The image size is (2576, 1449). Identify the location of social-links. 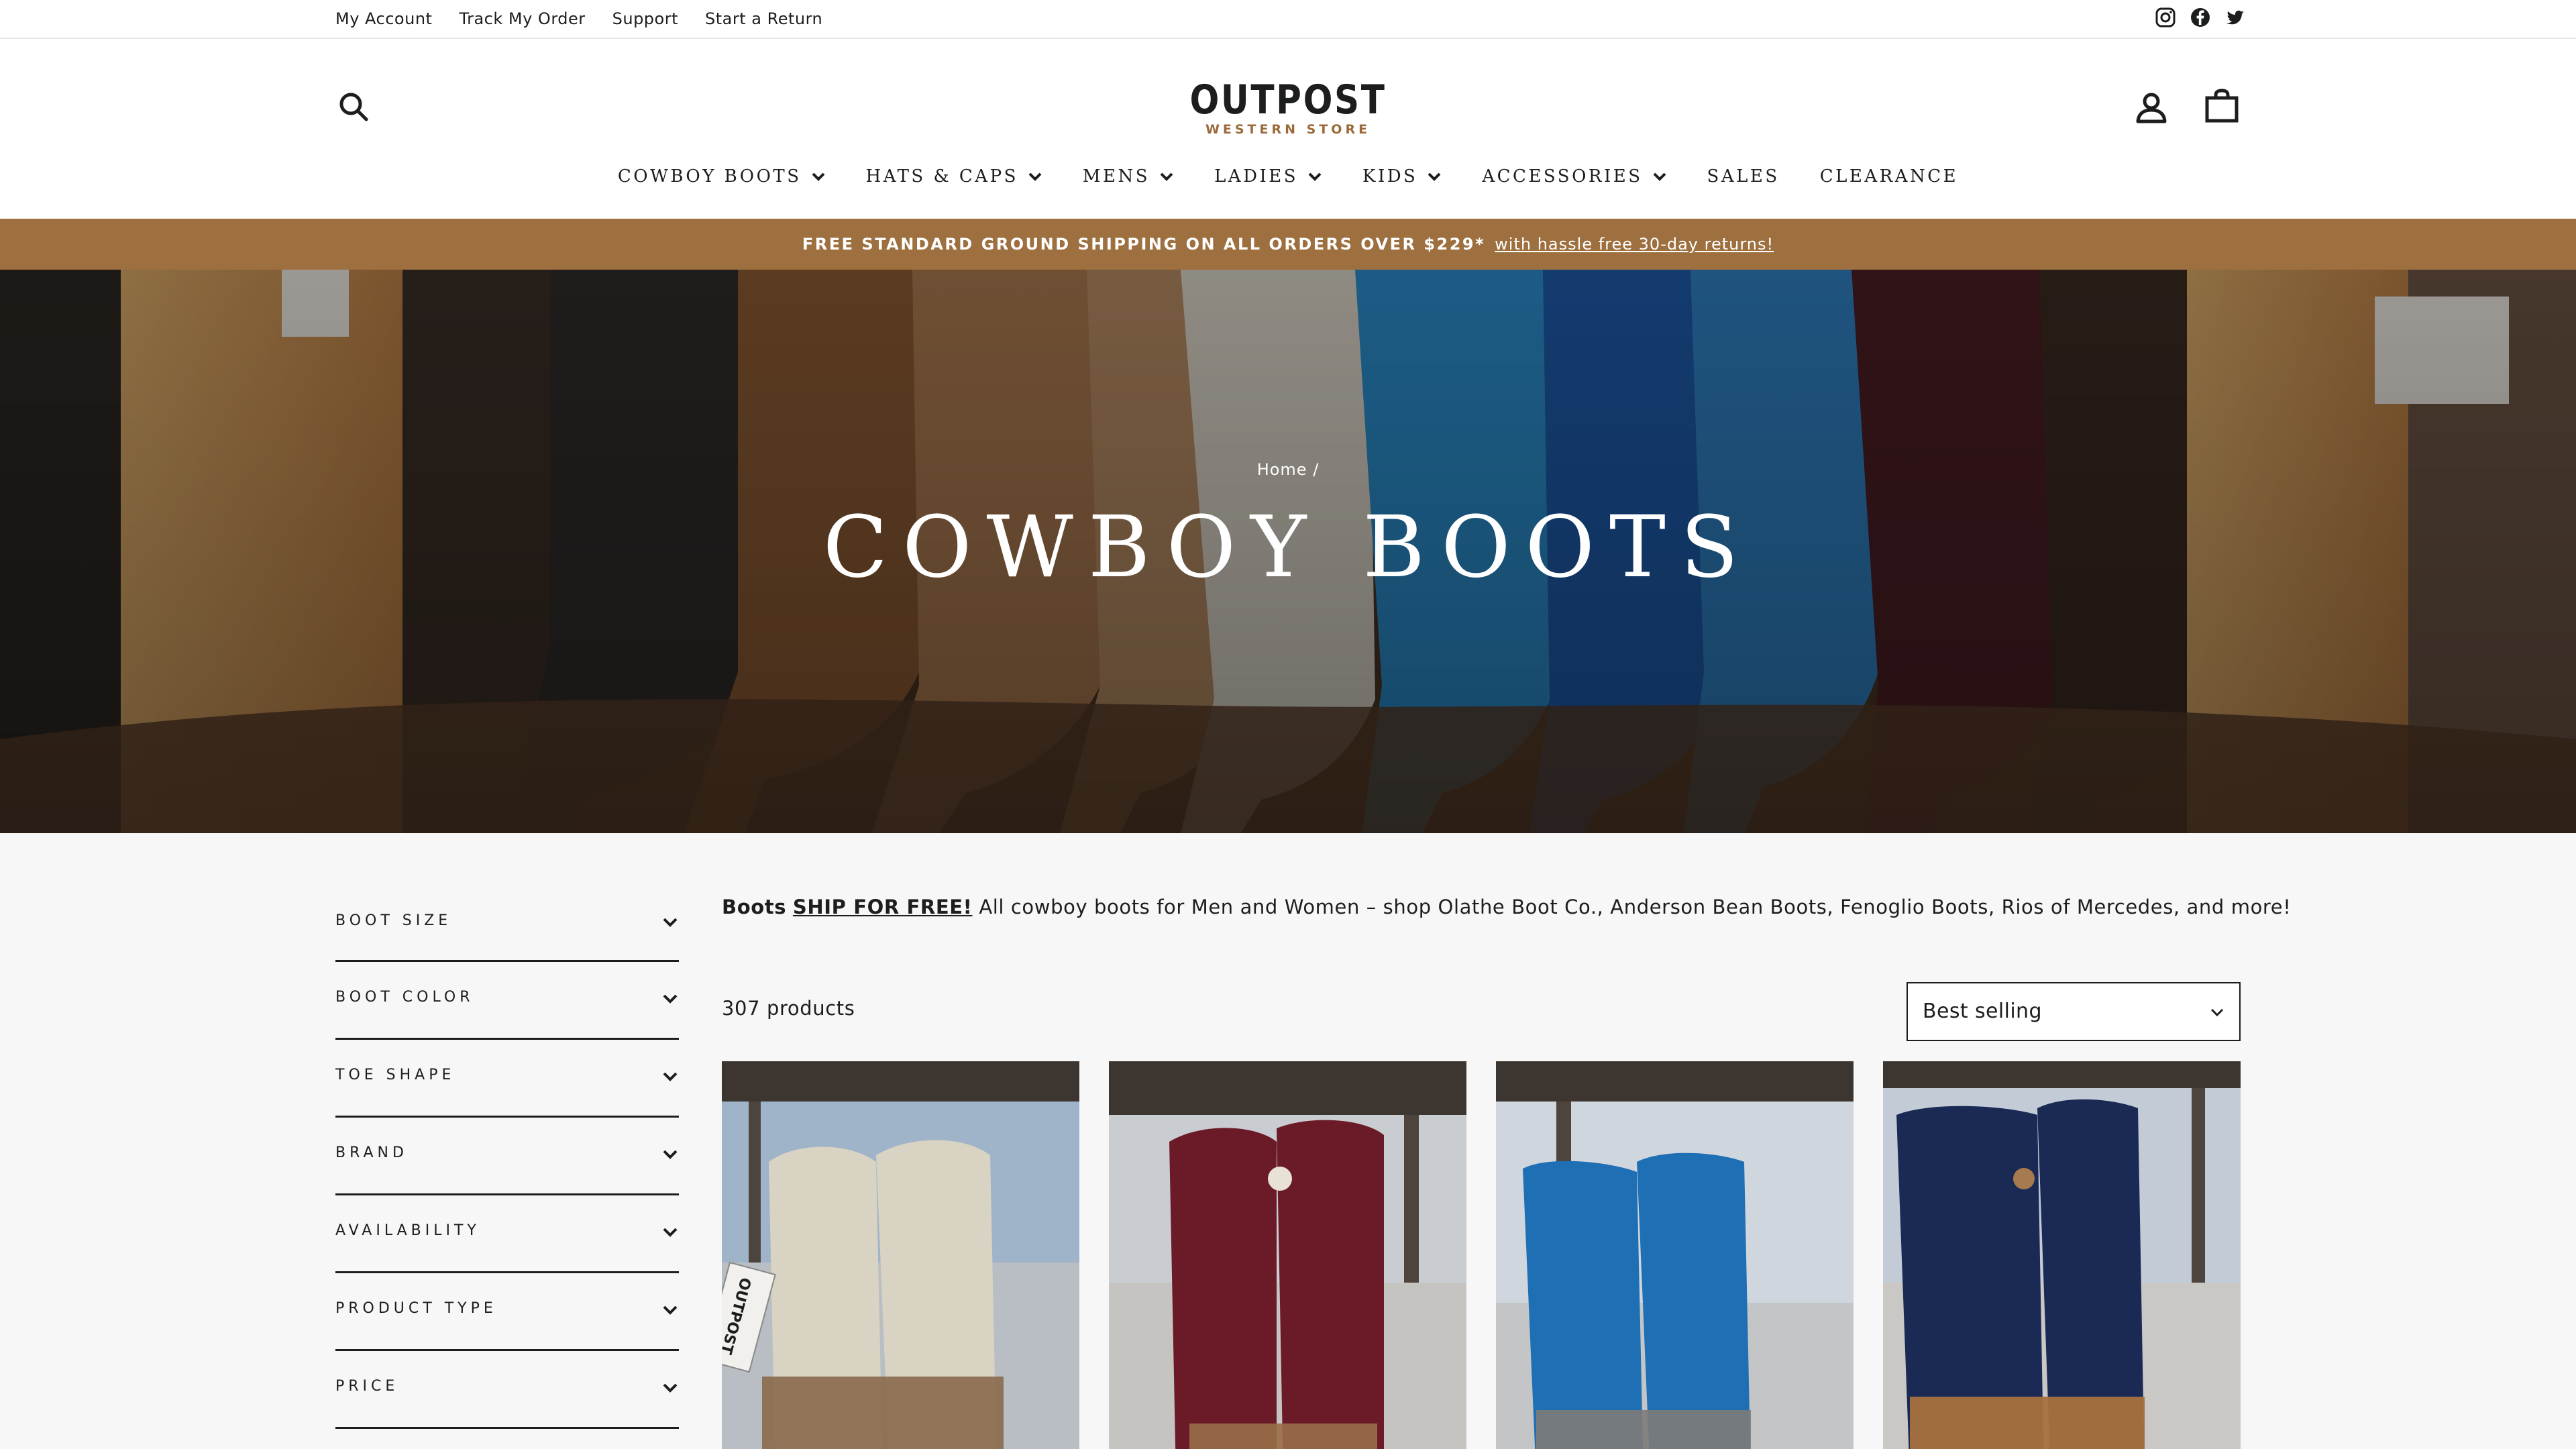
(2200, 17).